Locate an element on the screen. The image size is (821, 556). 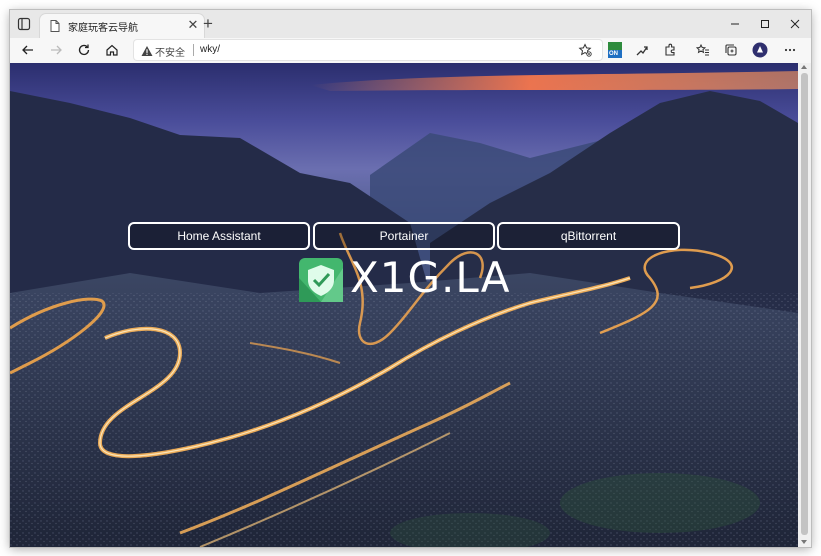
refresh-icon is located at coordinates (84, 50).